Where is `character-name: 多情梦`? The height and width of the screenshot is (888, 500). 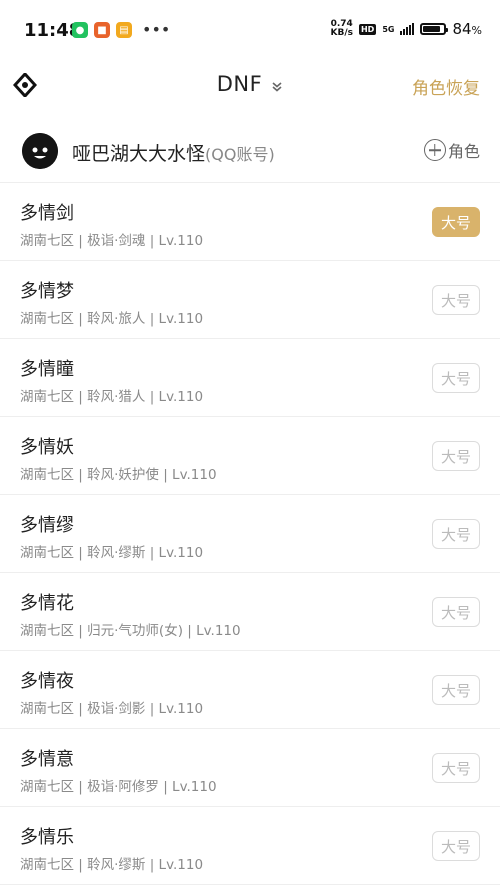 character-name: 多情梦 is located at coordinates (47, 291).